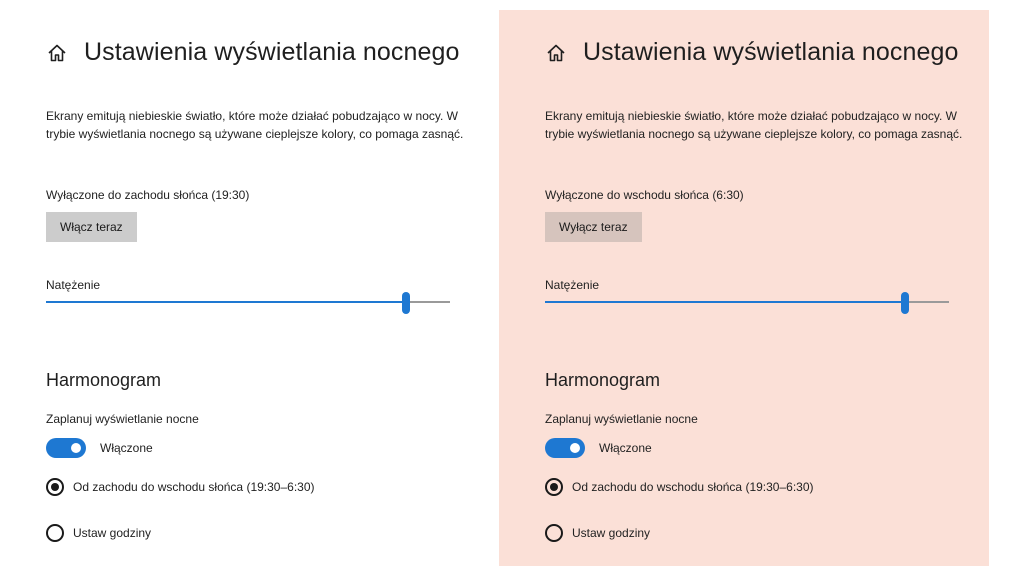  What do you see at coordinates (644, 195) in the screenshot?
I see `status-text: Wyłączone do wschodu słońca (6:30)` at bounding box center [644, 195].